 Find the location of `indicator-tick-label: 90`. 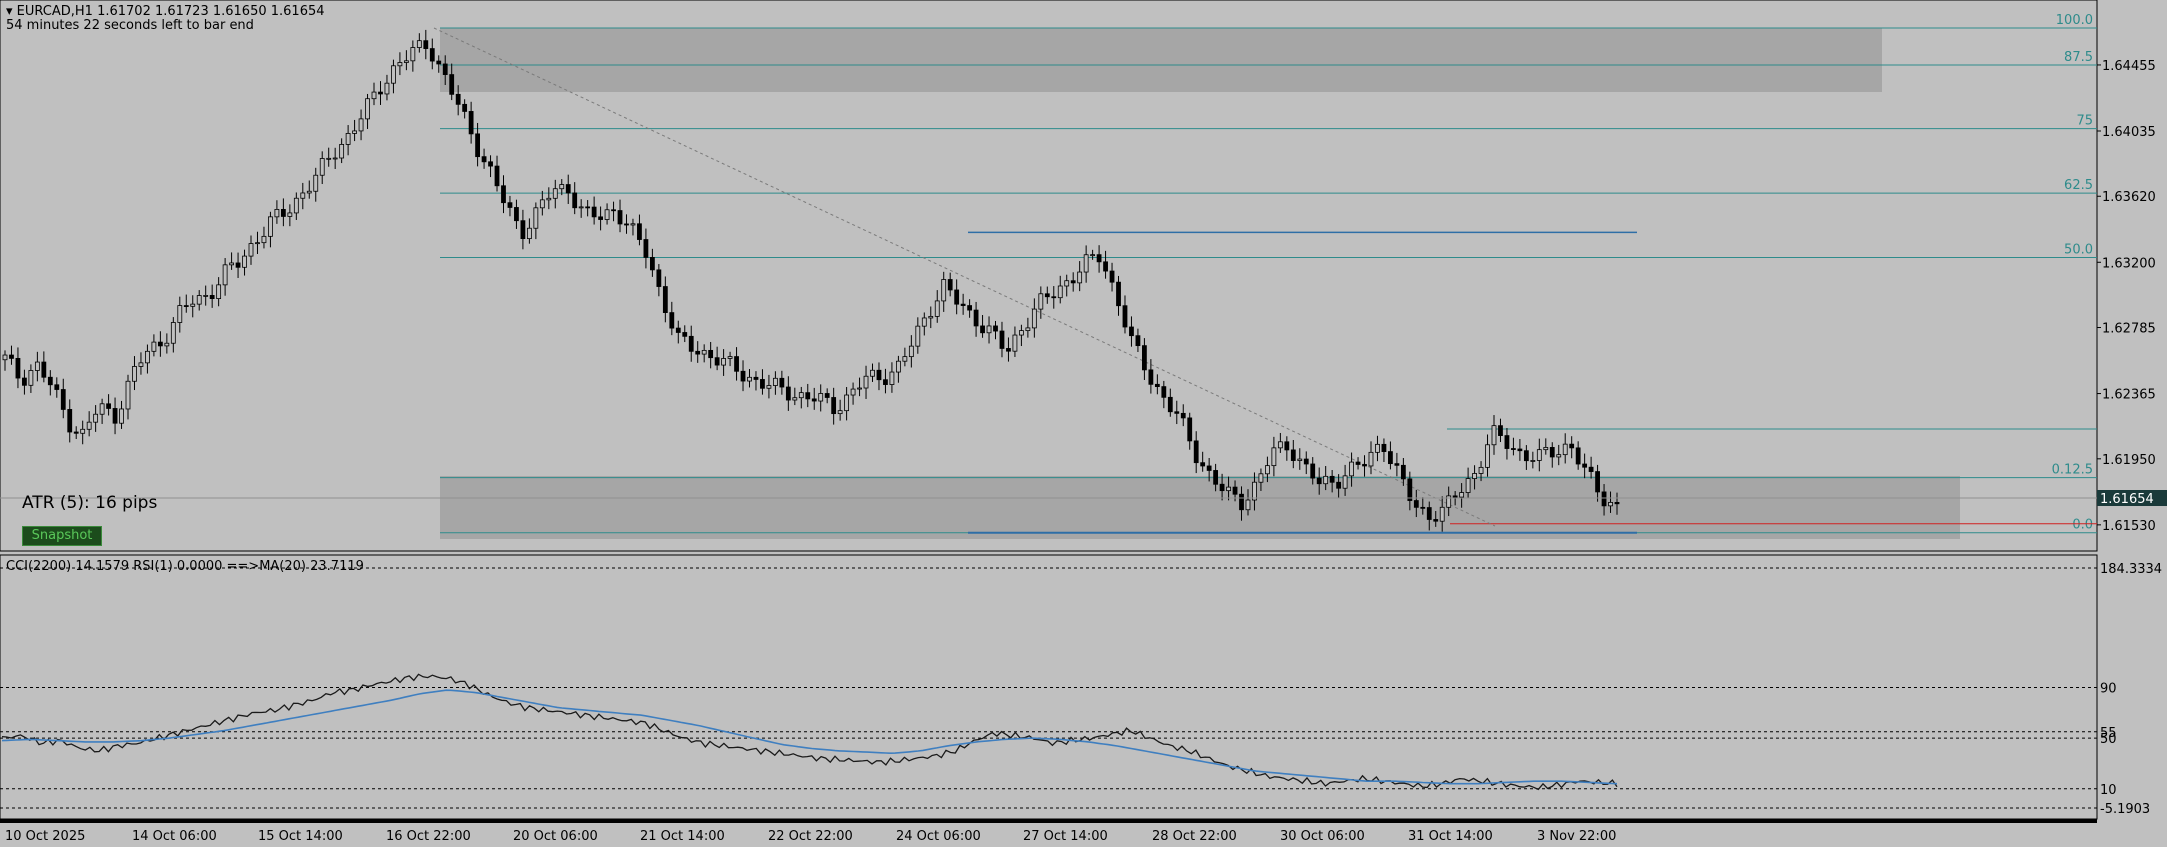

indicator-tick-label: 90 is located at coordinates (2108, 688).